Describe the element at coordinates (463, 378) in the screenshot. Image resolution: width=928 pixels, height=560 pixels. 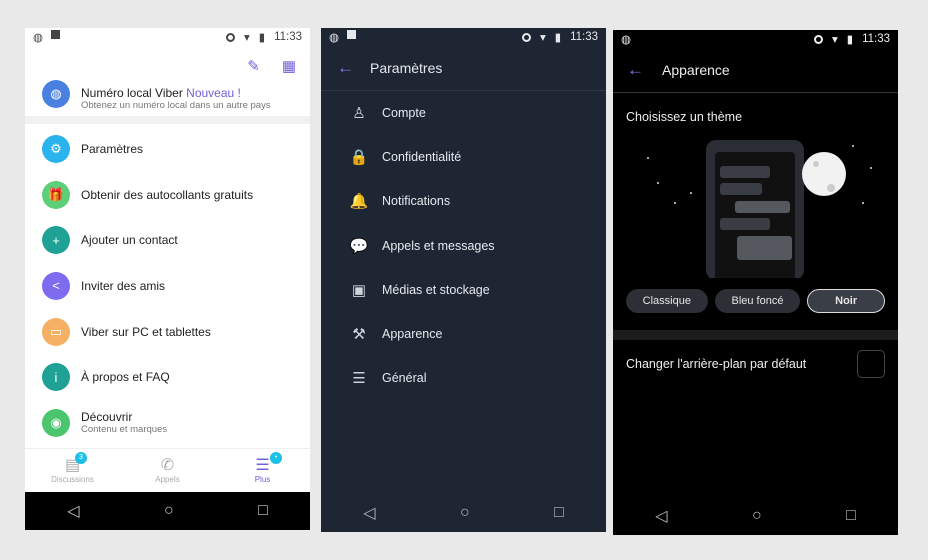
I see `settings-item-7: ☰ Général` at that location.